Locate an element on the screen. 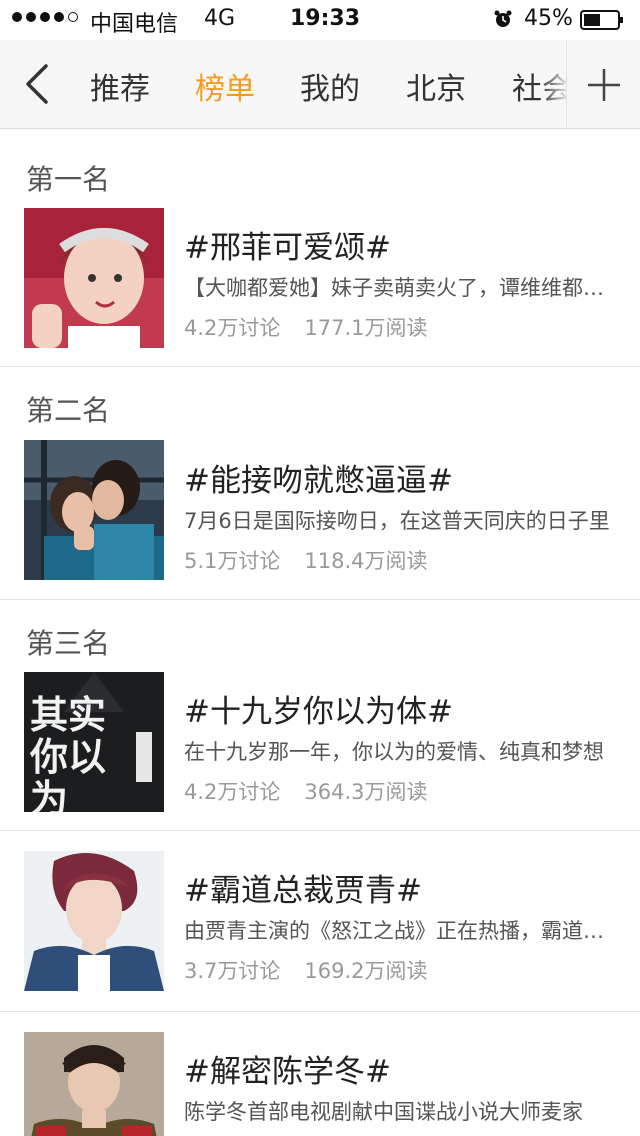 This screenshot has width=640, height=1136. topic-stats: 5.1万讨论 118.4万阅读 is located at coordinates (306, 560).